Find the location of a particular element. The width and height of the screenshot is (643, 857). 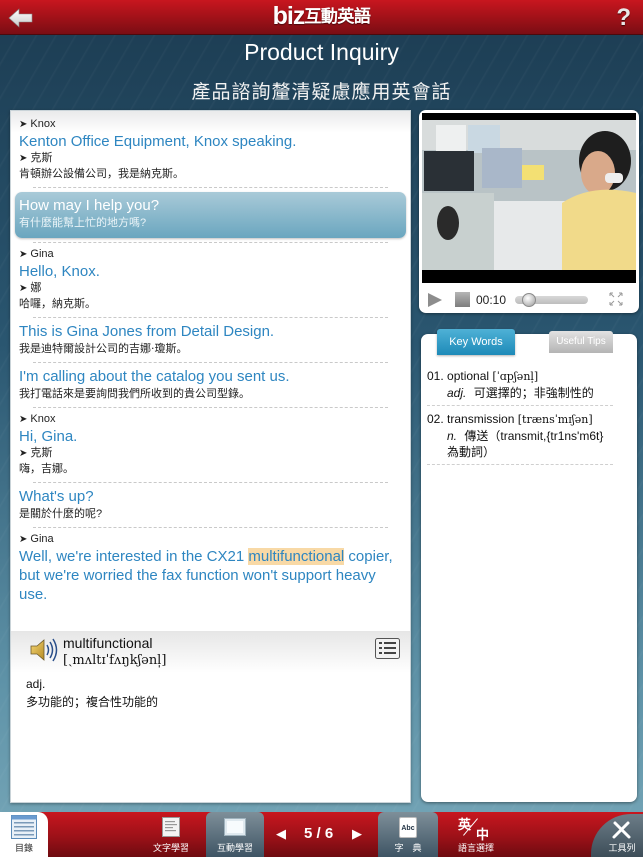

line-chinese: 有什麼能幫上忙的地方嗎? is located at coordinates (83, 223).